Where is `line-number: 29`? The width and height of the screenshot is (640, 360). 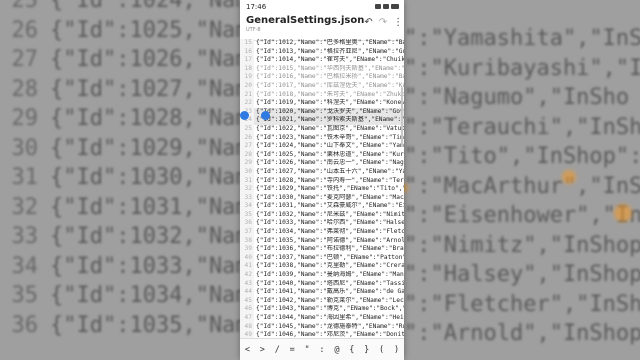
line-number: 29 is located at coordinates (247, 163).